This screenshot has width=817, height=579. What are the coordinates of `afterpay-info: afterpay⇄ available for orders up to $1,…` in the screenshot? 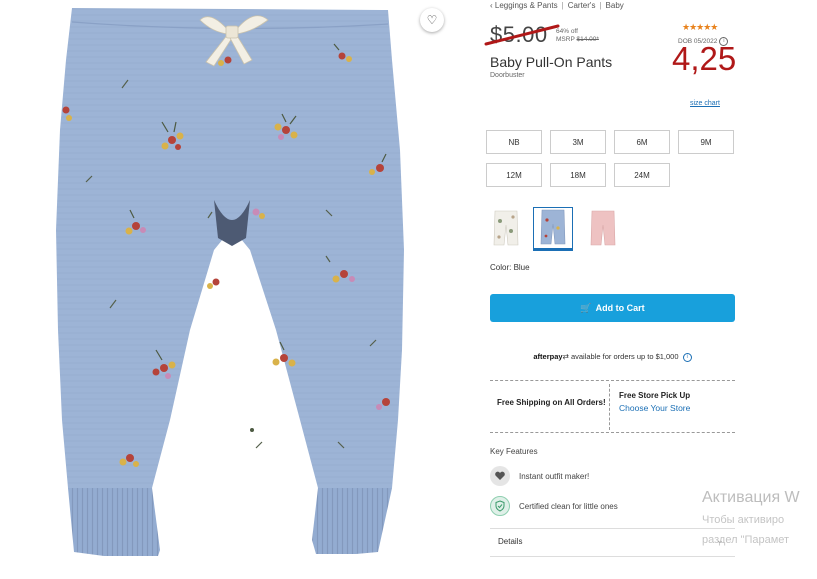 It's located at (612, 357).